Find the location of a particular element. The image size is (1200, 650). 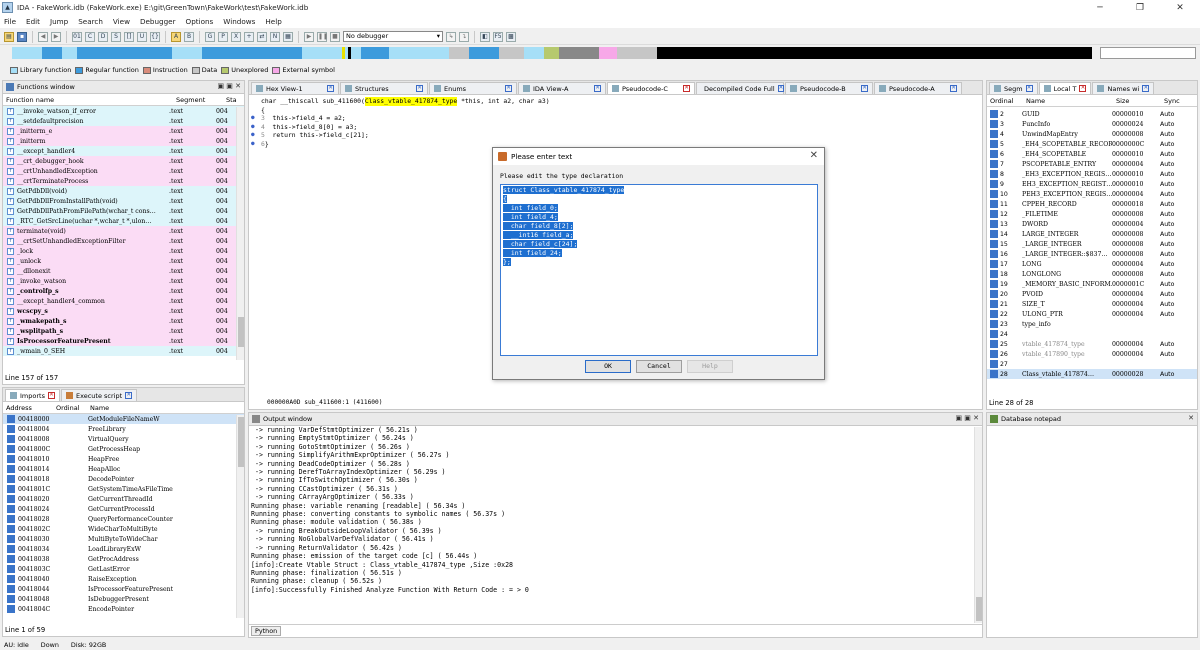

import-row: 00418014 HeapAlloc is located at coordinates (123, 469).